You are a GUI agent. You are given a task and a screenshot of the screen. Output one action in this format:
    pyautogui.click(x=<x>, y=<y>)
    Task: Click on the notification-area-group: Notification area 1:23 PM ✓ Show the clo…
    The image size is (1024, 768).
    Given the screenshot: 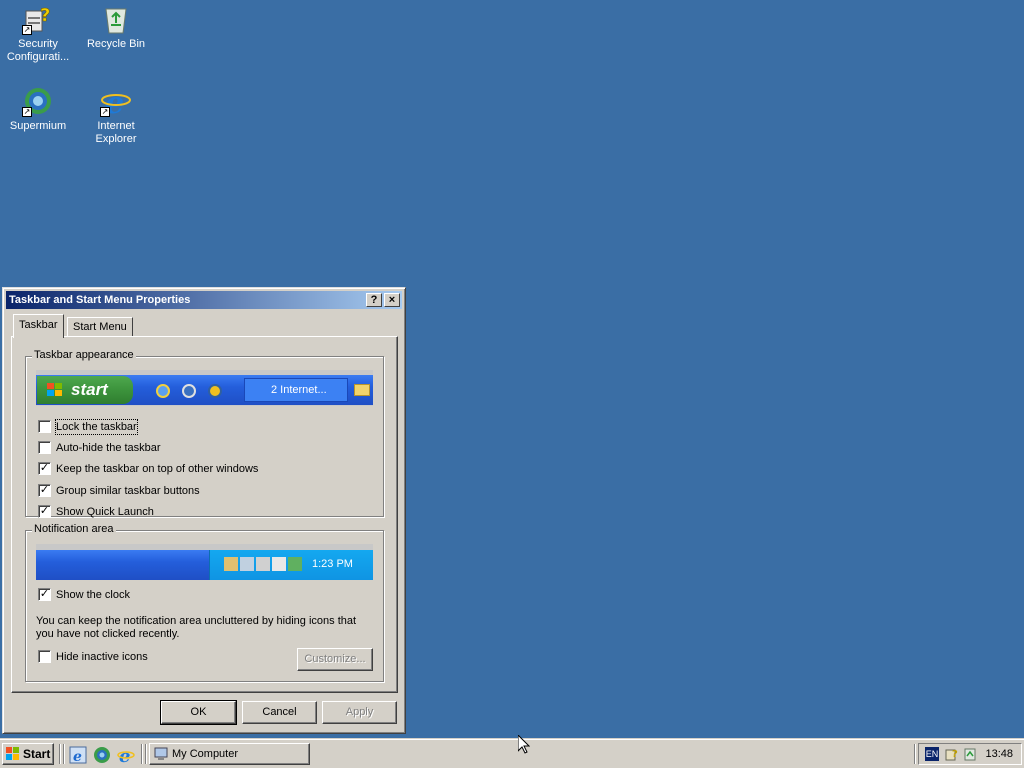 What is the action you would take?
    pyautogui.click(x=204, y=602)
    